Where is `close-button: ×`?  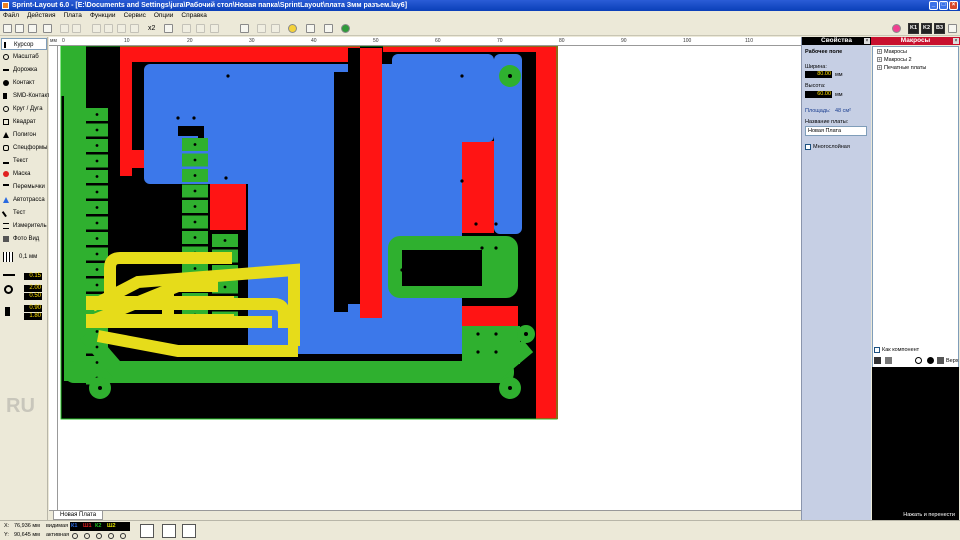 close-button: × is located at coordinates (953, 5).